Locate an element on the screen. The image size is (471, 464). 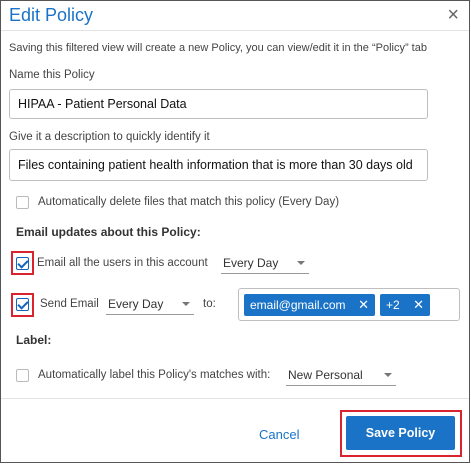
recipient-chip-more: +2 ✕ is located at coordinates (405, 305).